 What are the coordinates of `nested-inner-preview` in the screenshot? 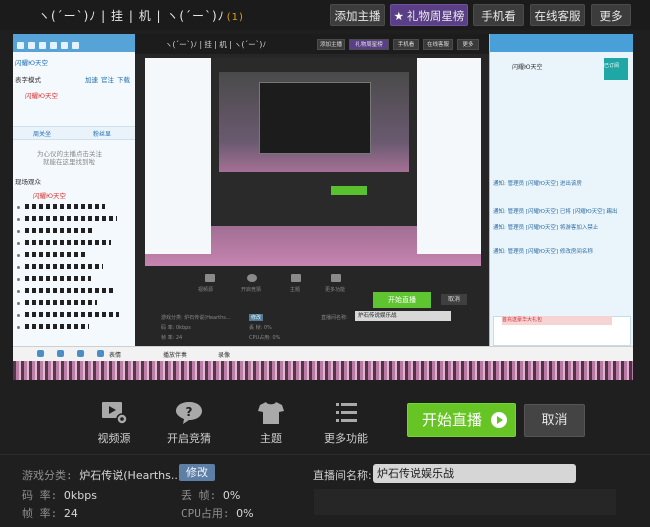 It's located at (314, 122).